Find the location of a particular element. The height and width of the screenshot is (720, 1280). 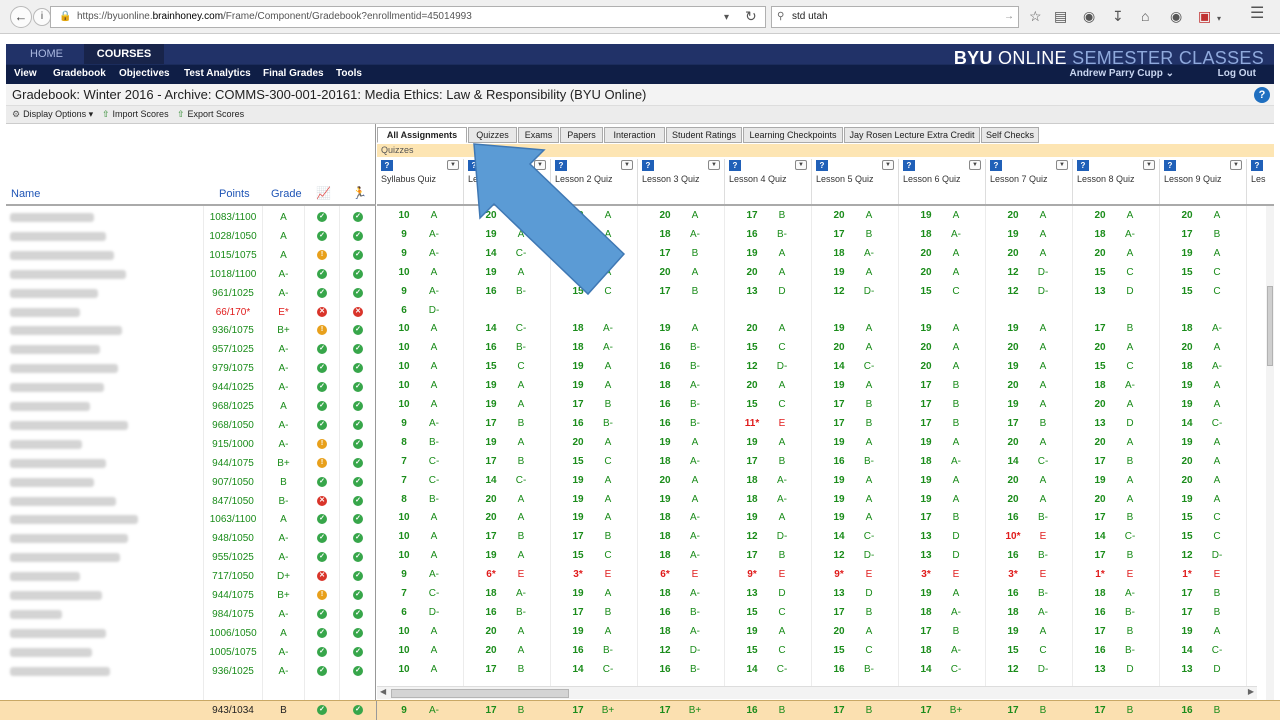

table-row: 10 A 20 A 19 A 18 A- 19 A 19 A 17 B 16 B- 17 B 15 C is located at coordinates (825, 517).